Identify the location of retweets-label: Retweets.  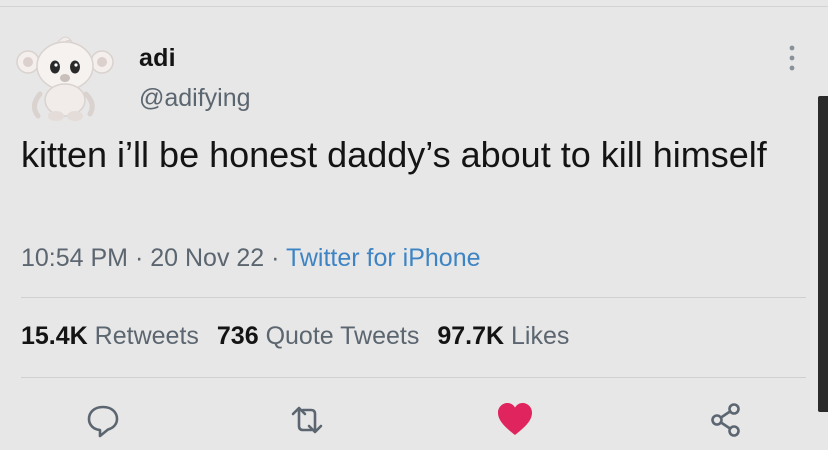
(146, 336).